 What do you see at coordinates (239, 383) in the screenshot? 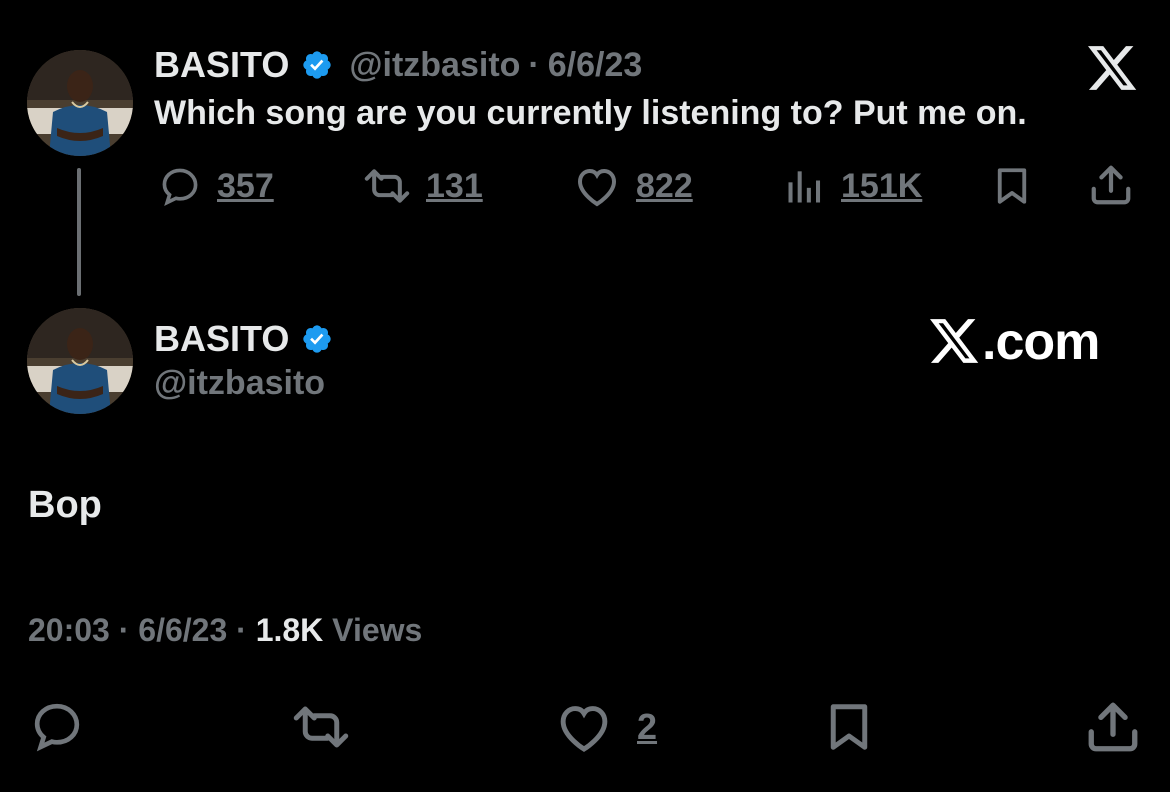
I see `reply-author-handle: @itzbasito` at bounding box center [239, 383].